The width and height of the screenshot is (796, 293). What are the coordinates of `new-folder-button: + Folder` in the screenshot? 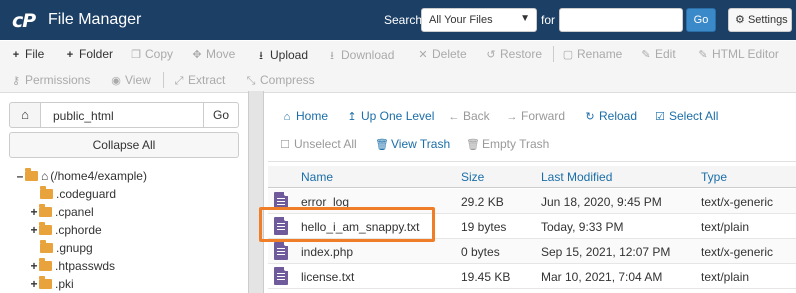 It's located at (88, 54).